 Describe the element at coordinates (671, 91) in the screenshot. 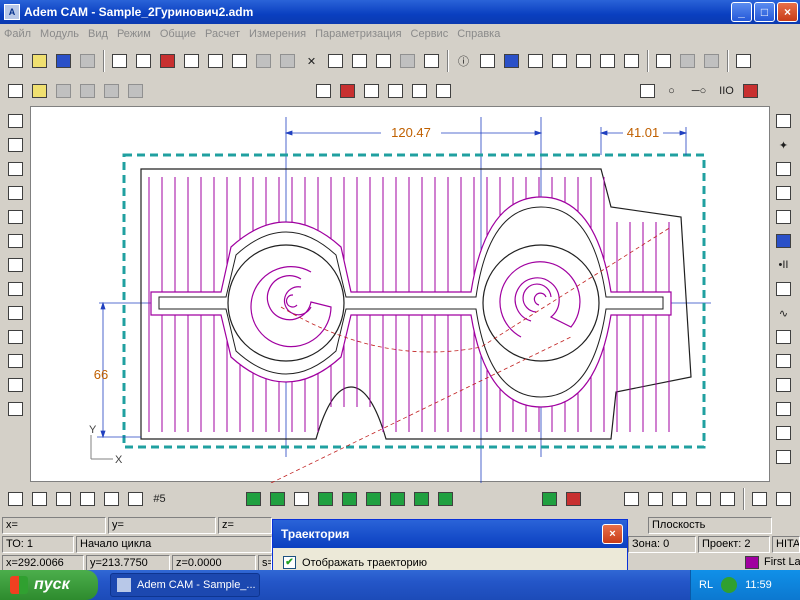

I see `view-b-icon: ○` at that location.